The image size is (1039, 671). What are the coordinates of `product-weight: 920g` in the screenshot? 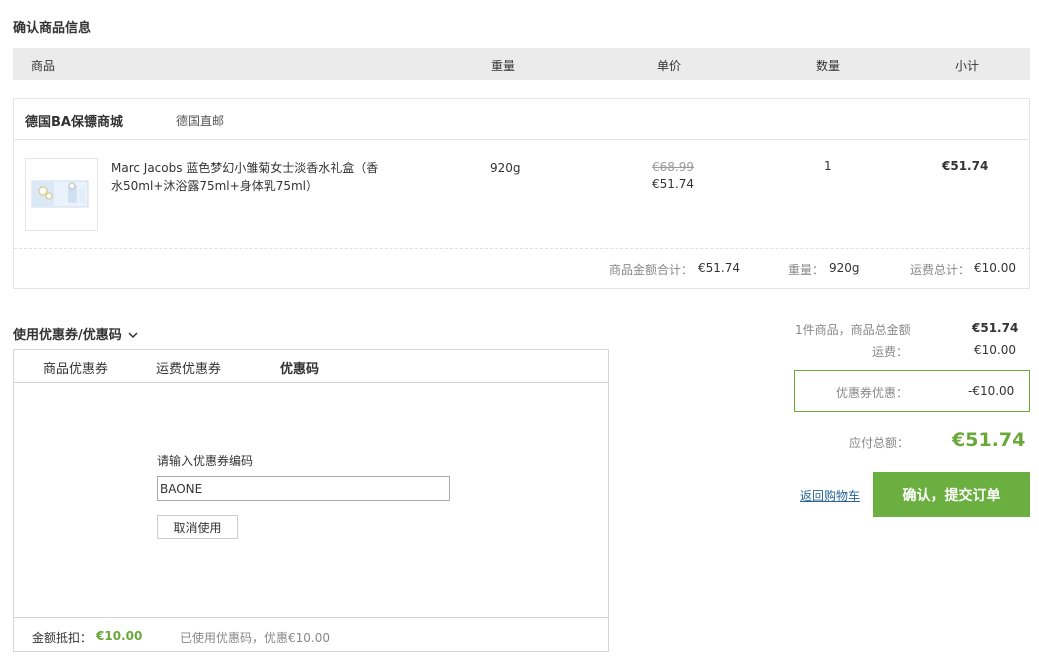 It's located at (505, 168).